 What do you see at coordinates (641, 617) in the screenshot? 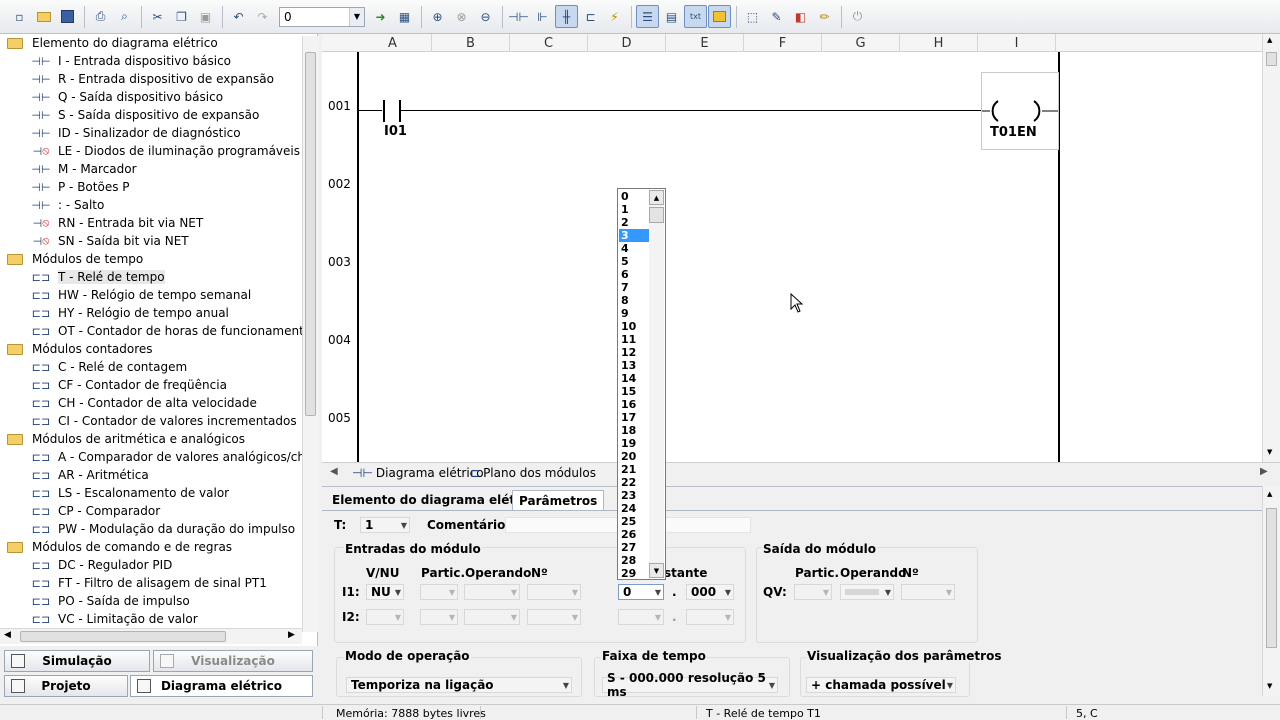
I see `i2-constant-select: ▼` at bounding box center [641, 617].